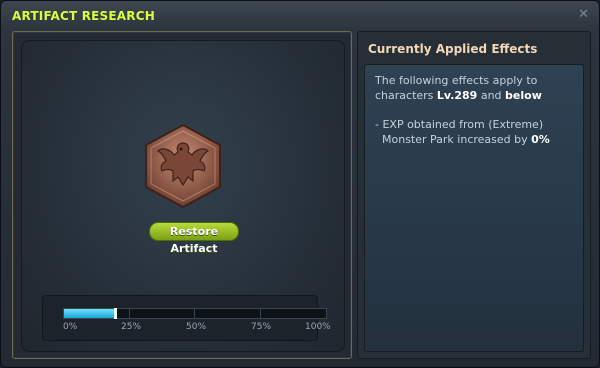  I want to click on effects-header: Currently Applied Effects, so click(453, 49).